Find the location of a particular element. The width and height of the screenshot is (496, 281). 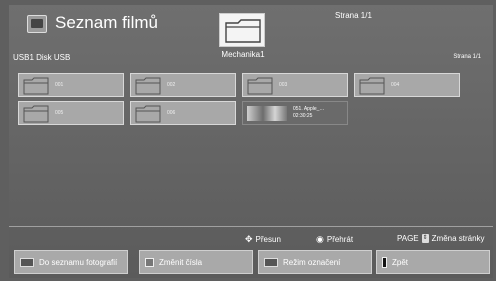

folder-tile-001: 001 is located at coordinates (71, 85).